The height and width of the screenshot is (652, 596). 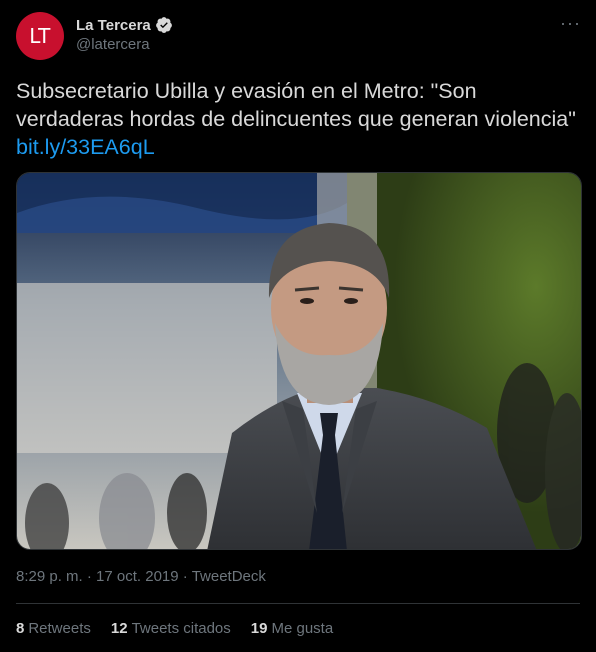 I want to click on tweet-time: 8:29 p. m., so click(x=49, y=576).